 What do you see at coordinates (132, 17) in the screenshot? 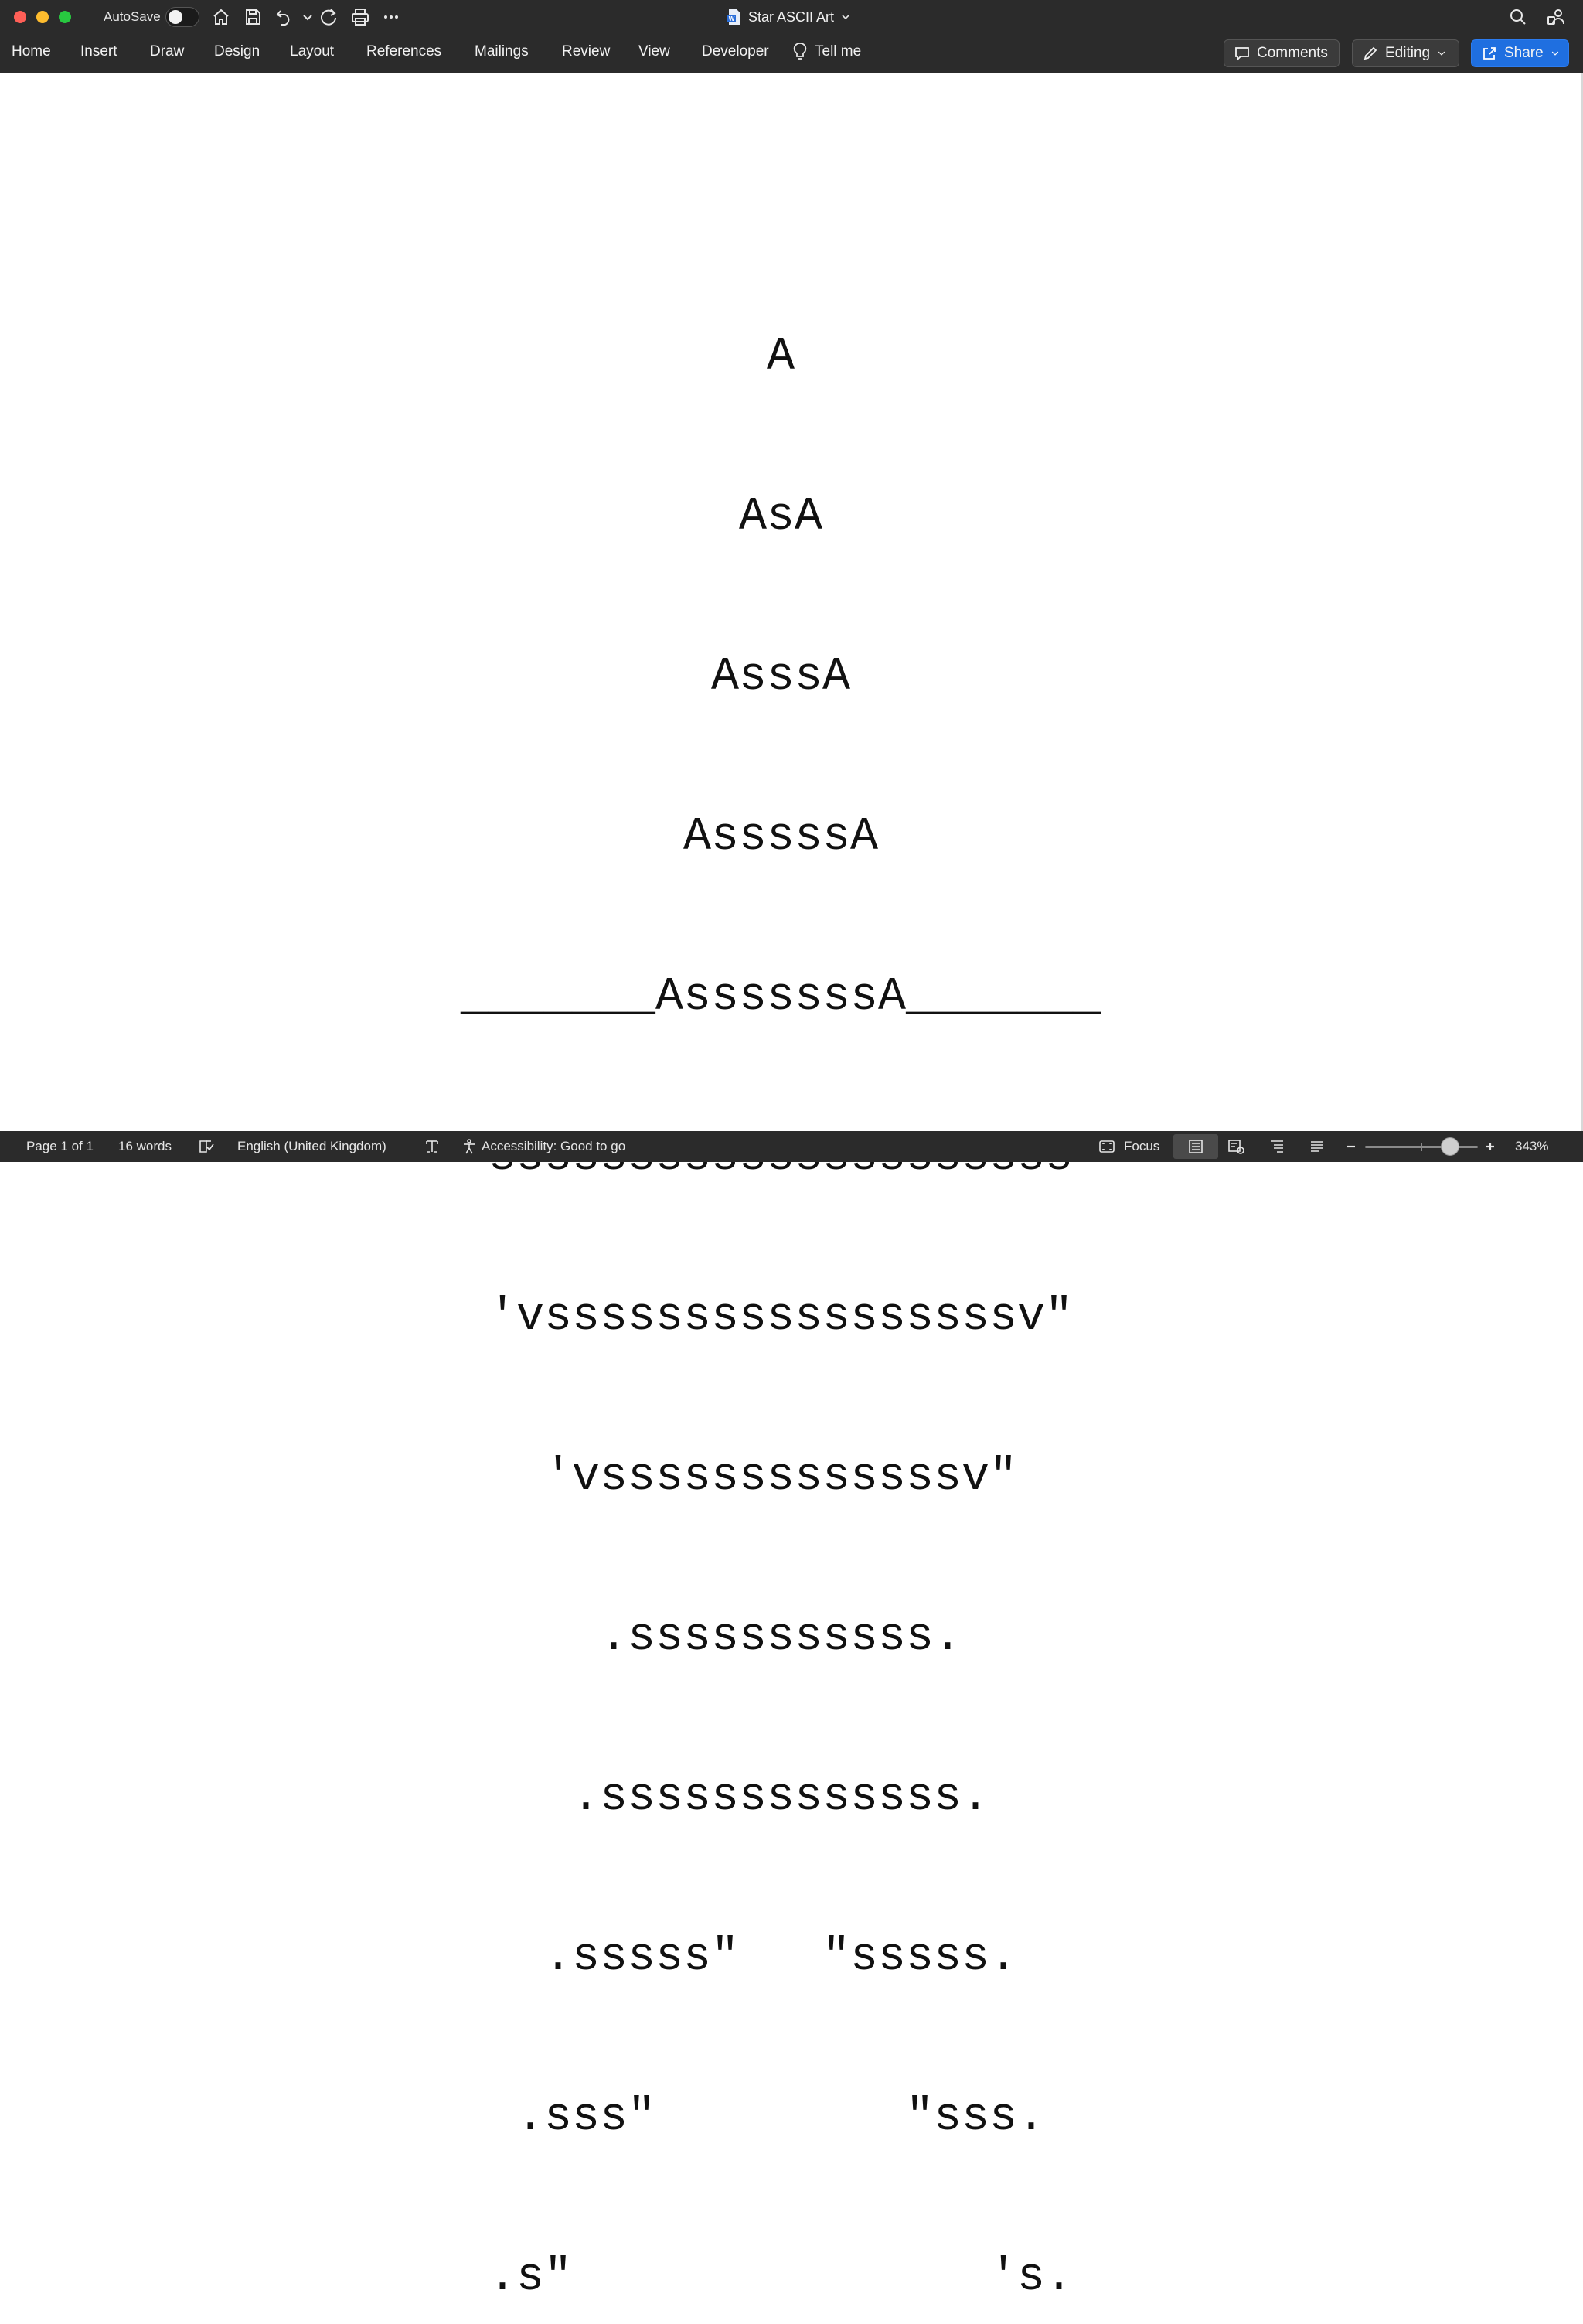
I see `autosave-label: AutoSave` at bounding box center [132, 17].